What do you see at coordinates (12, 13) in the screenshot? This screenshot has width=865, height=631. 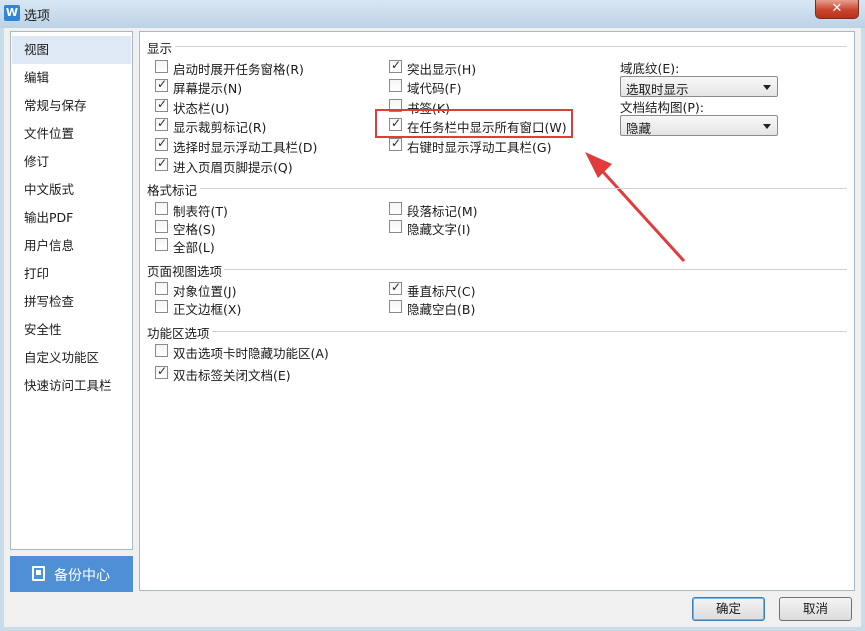 I see `wps-app-icon: W` at bounding box center [12, 13].